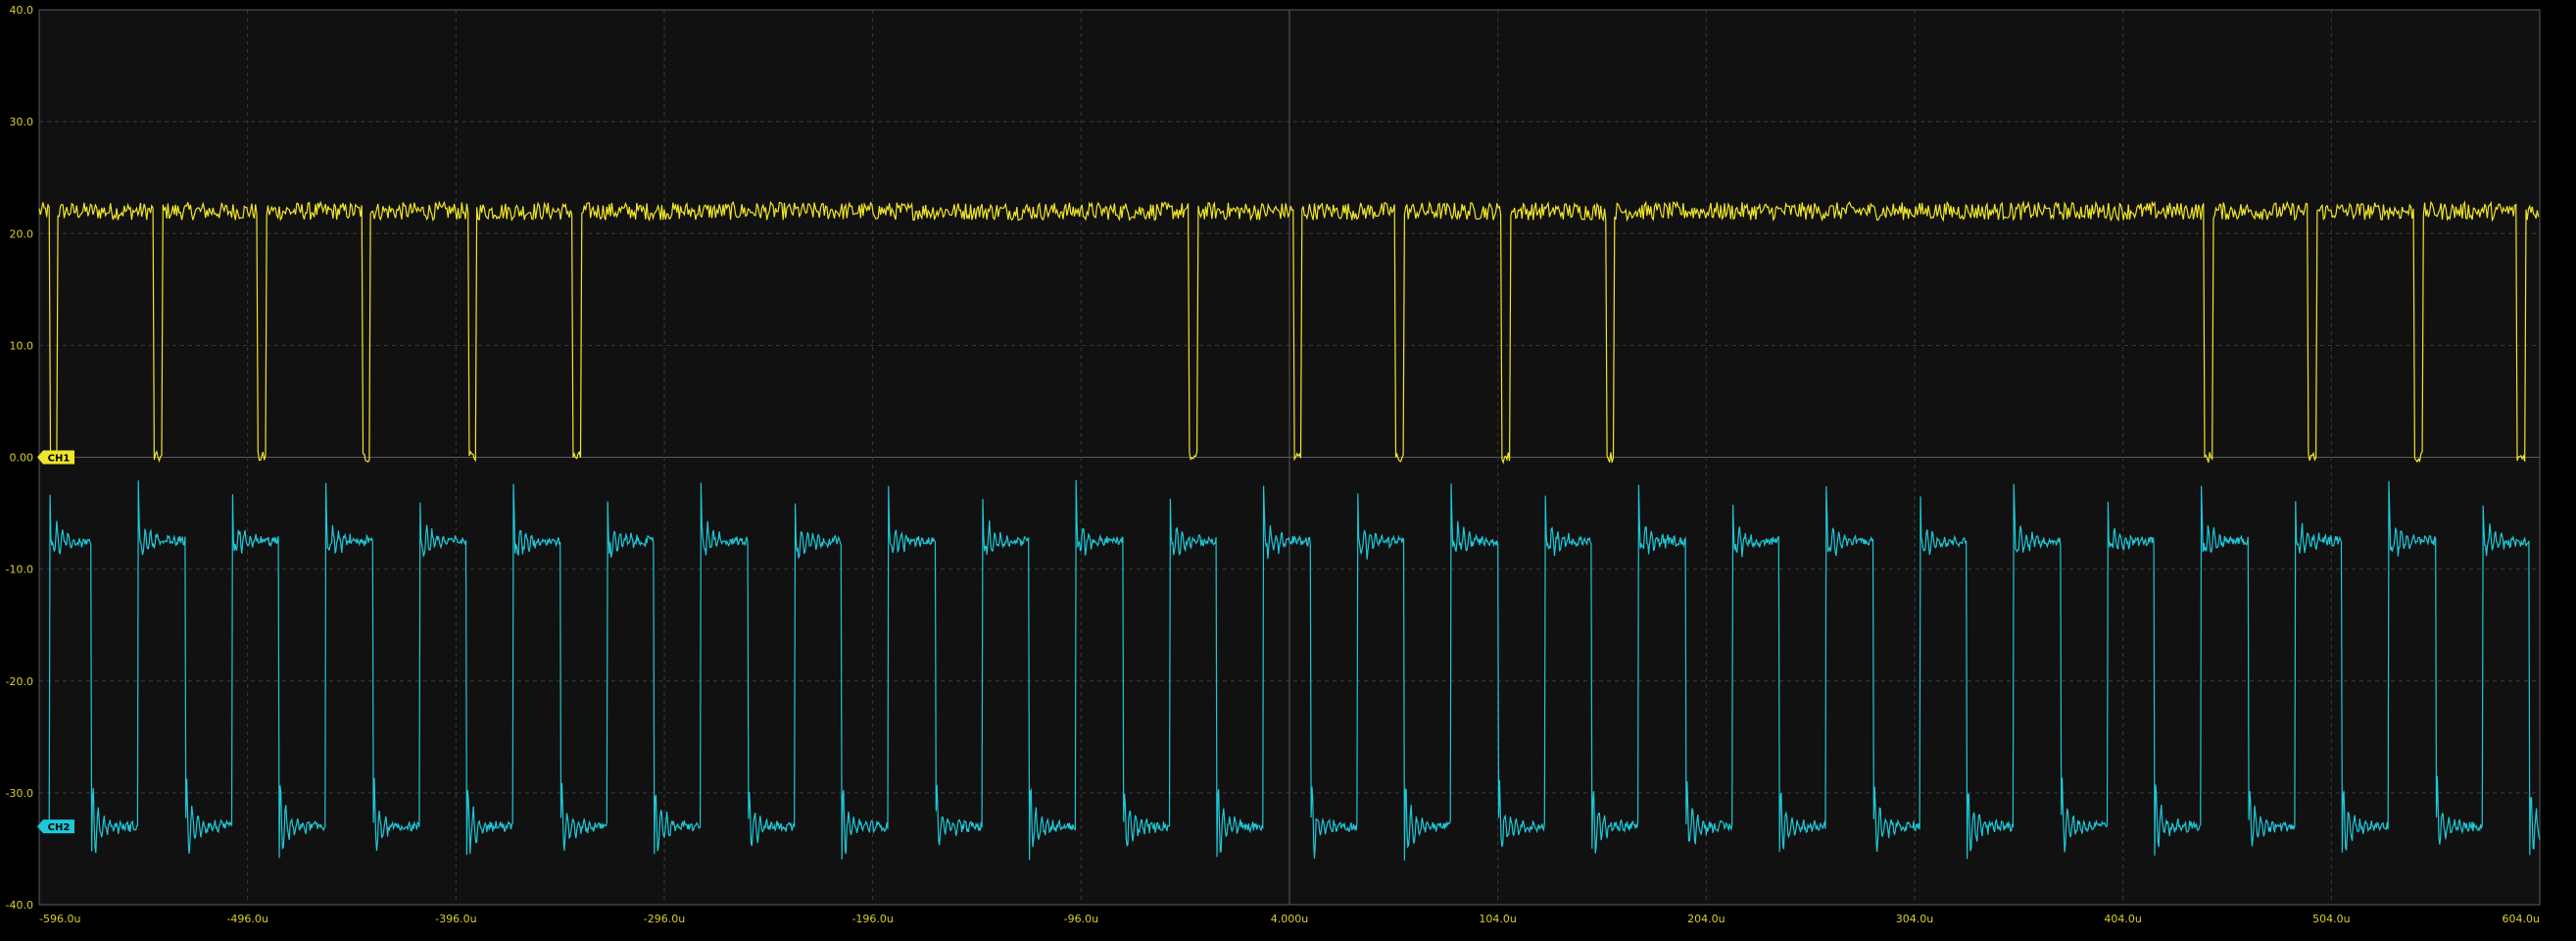 The width and height of the screenshot is (2576, 941). I want to click on y-axis-labels: 40.0 30.0 20.0 10.0 0.00 -10.0 -20.0 -30.0 -40.0, so click(19, 458).